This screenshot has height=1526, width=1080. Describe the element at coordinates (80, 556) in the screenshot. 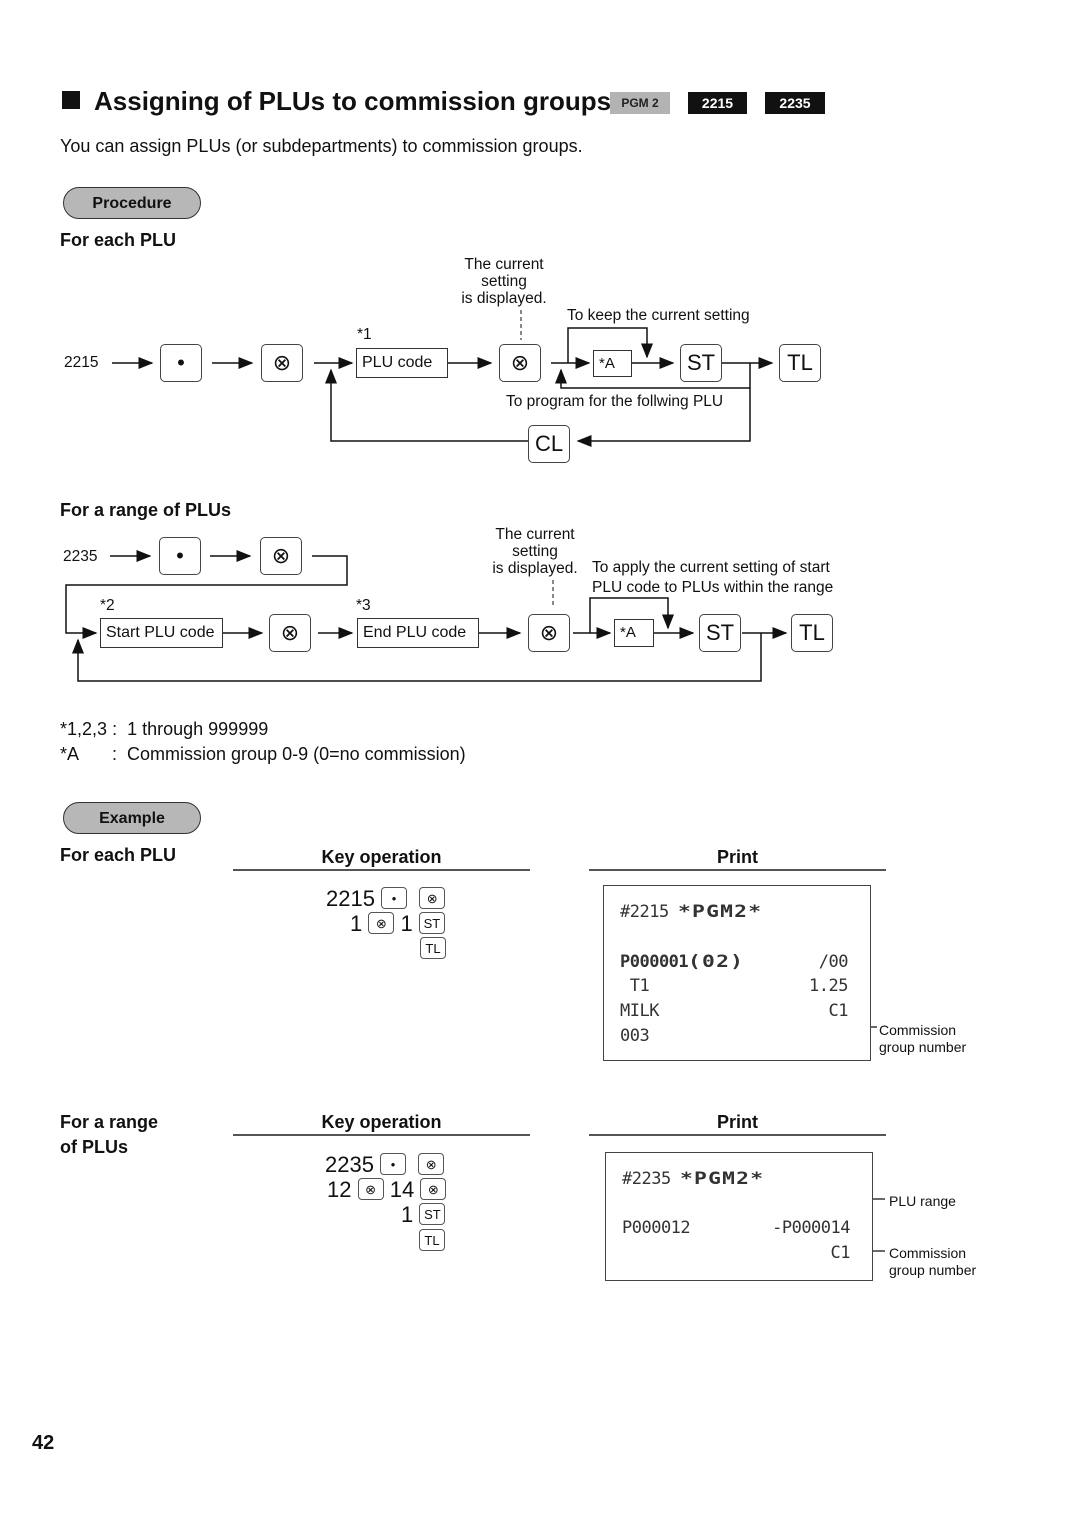

I see `job-code-2235: 2235` at that location.